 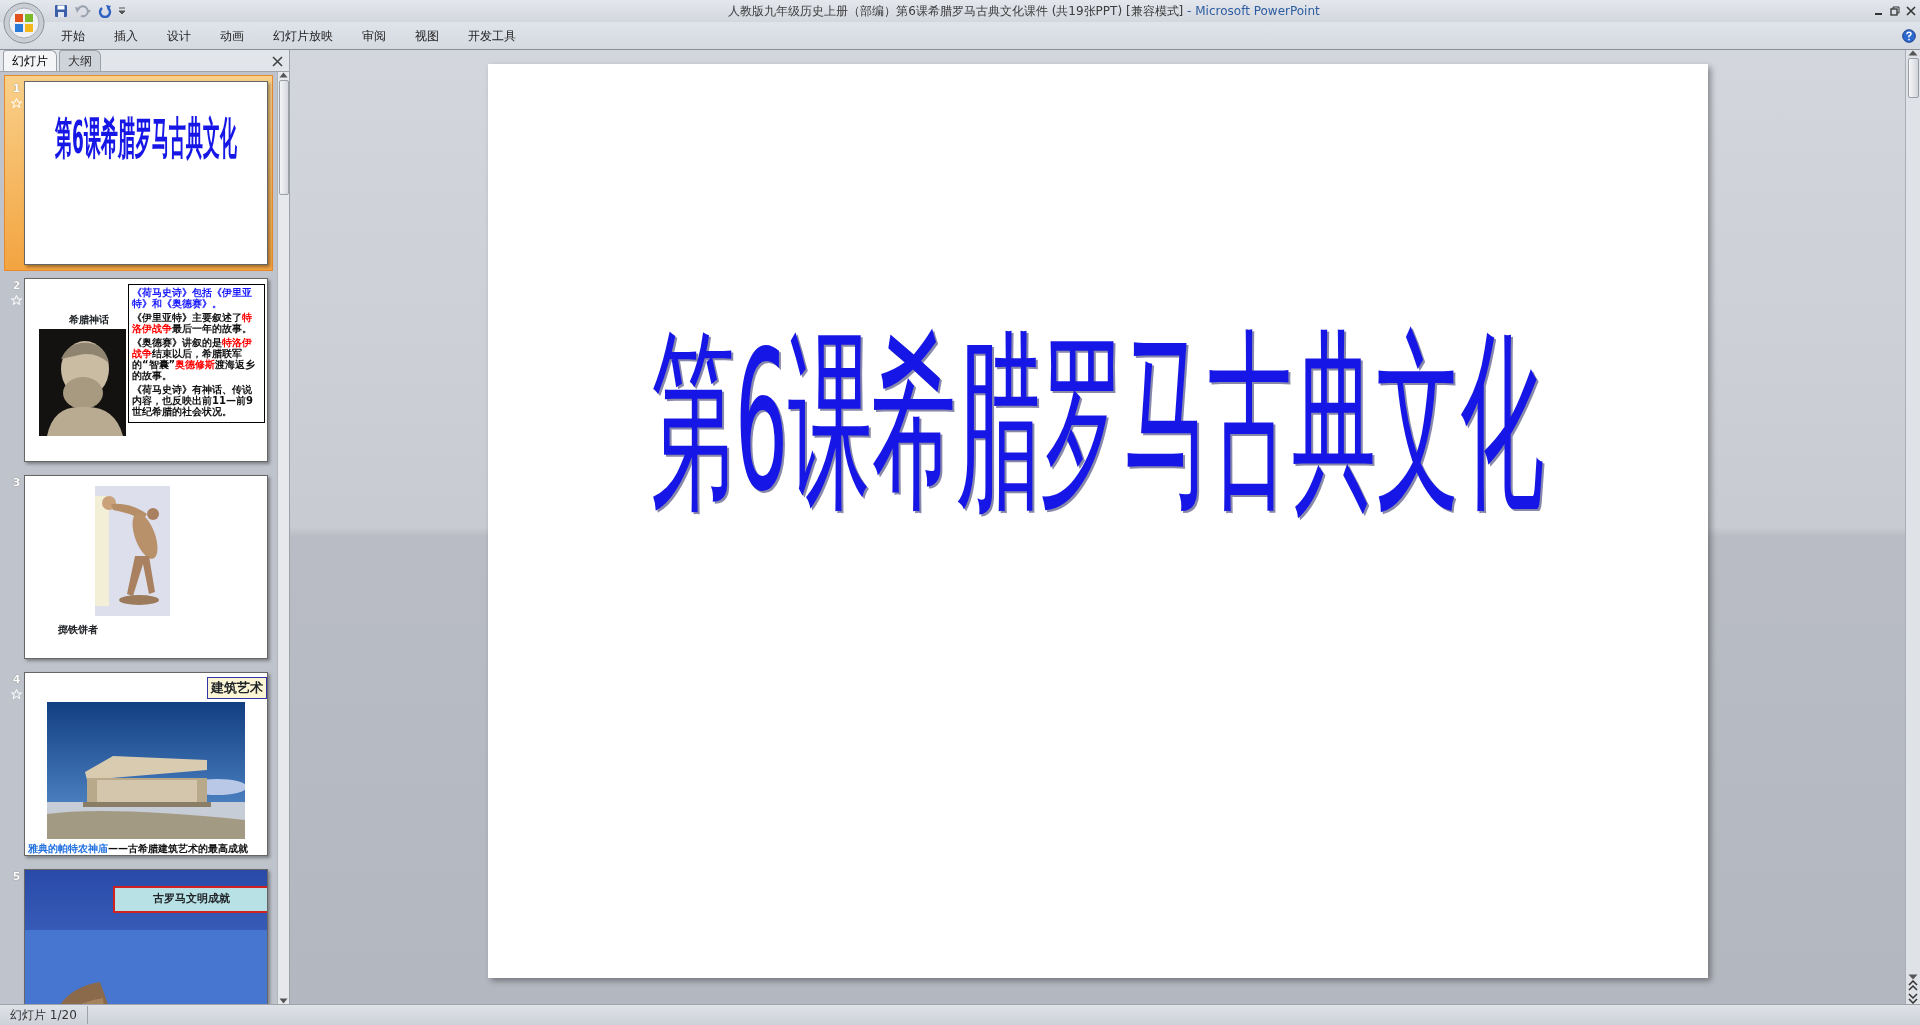 I want to click on slide-number: 3, so click(x=16, y=483).